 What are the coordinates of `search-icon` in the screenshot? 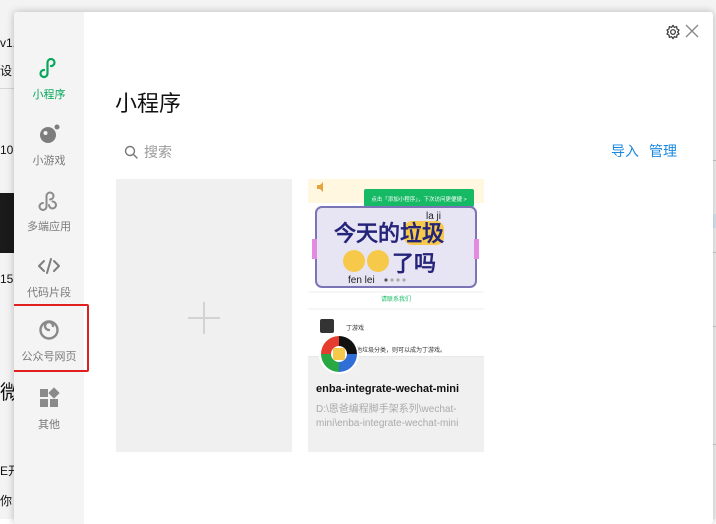 It's located at (131, 152).